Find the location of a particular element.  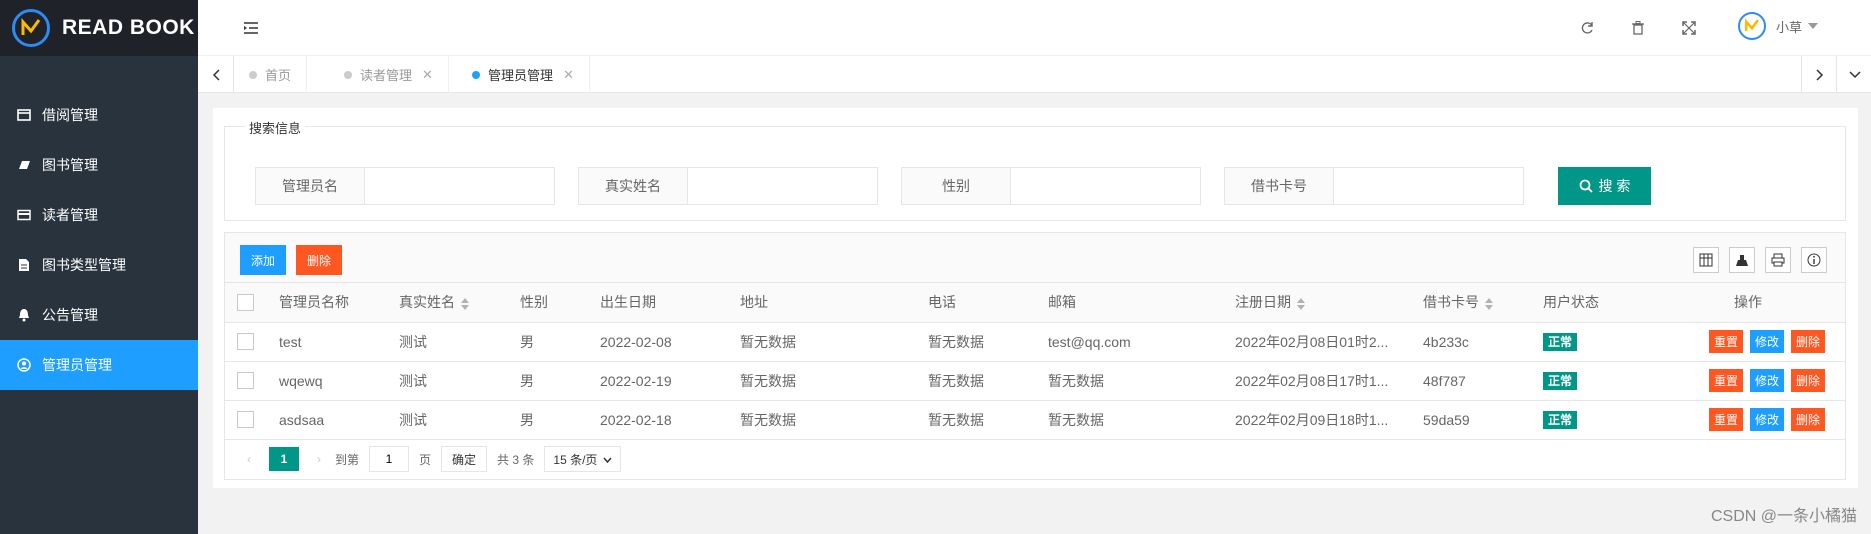

sidebar-item-book-types: 图书类型管理 is located at coordinates (99, 265).